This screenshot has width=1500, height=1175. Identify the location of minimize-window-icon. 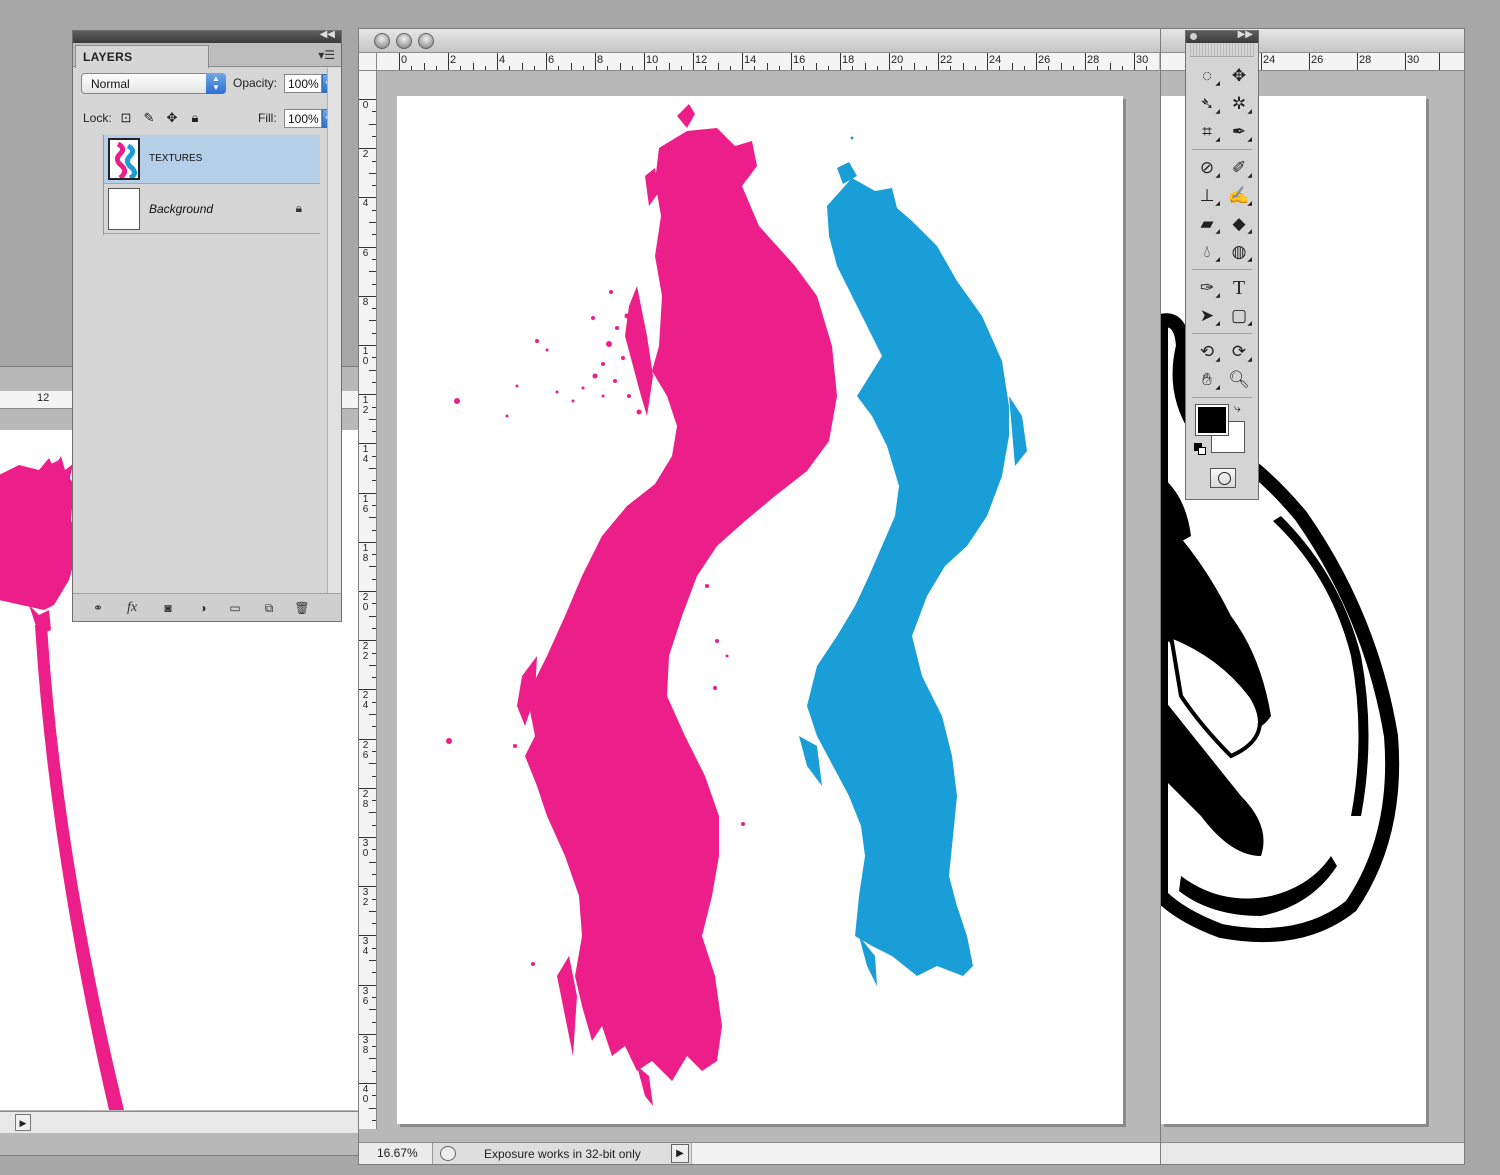
(404, 41).